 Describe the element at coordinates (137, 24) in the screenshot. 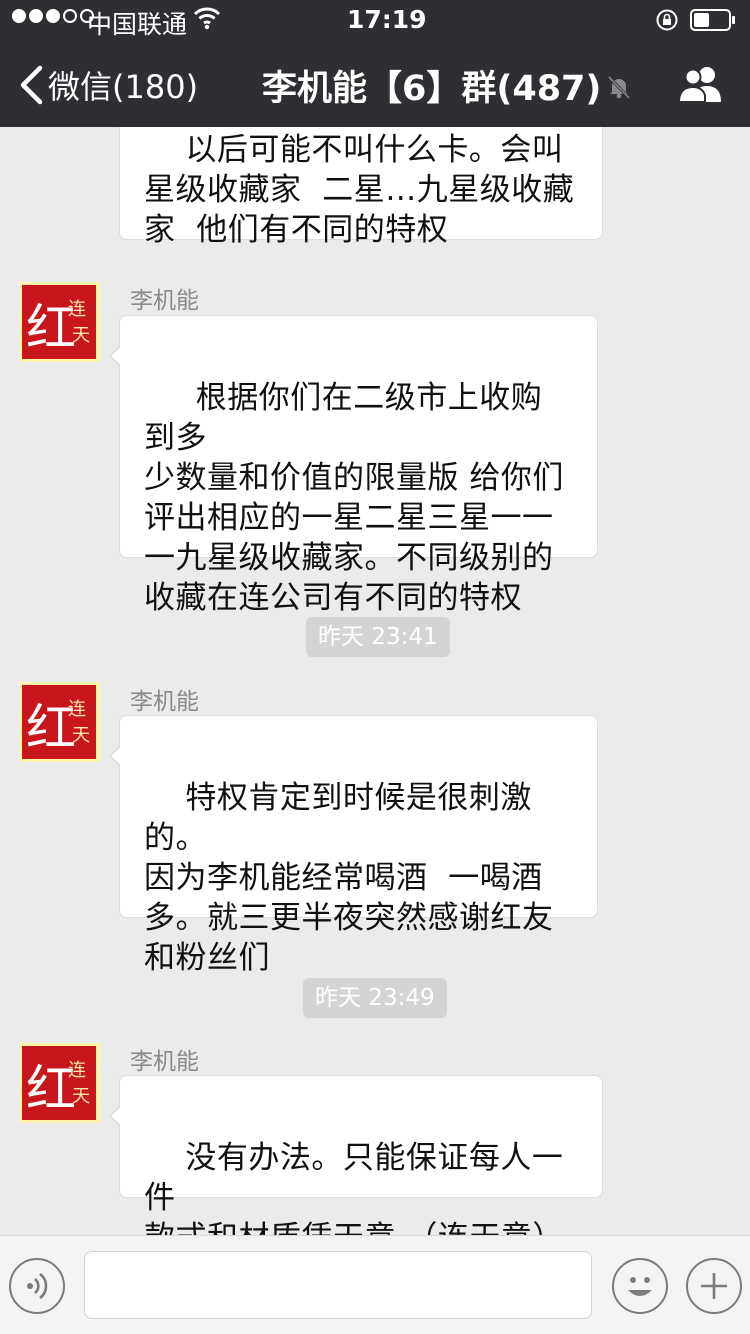

I see `carrier-name: 中国联通` at that location.